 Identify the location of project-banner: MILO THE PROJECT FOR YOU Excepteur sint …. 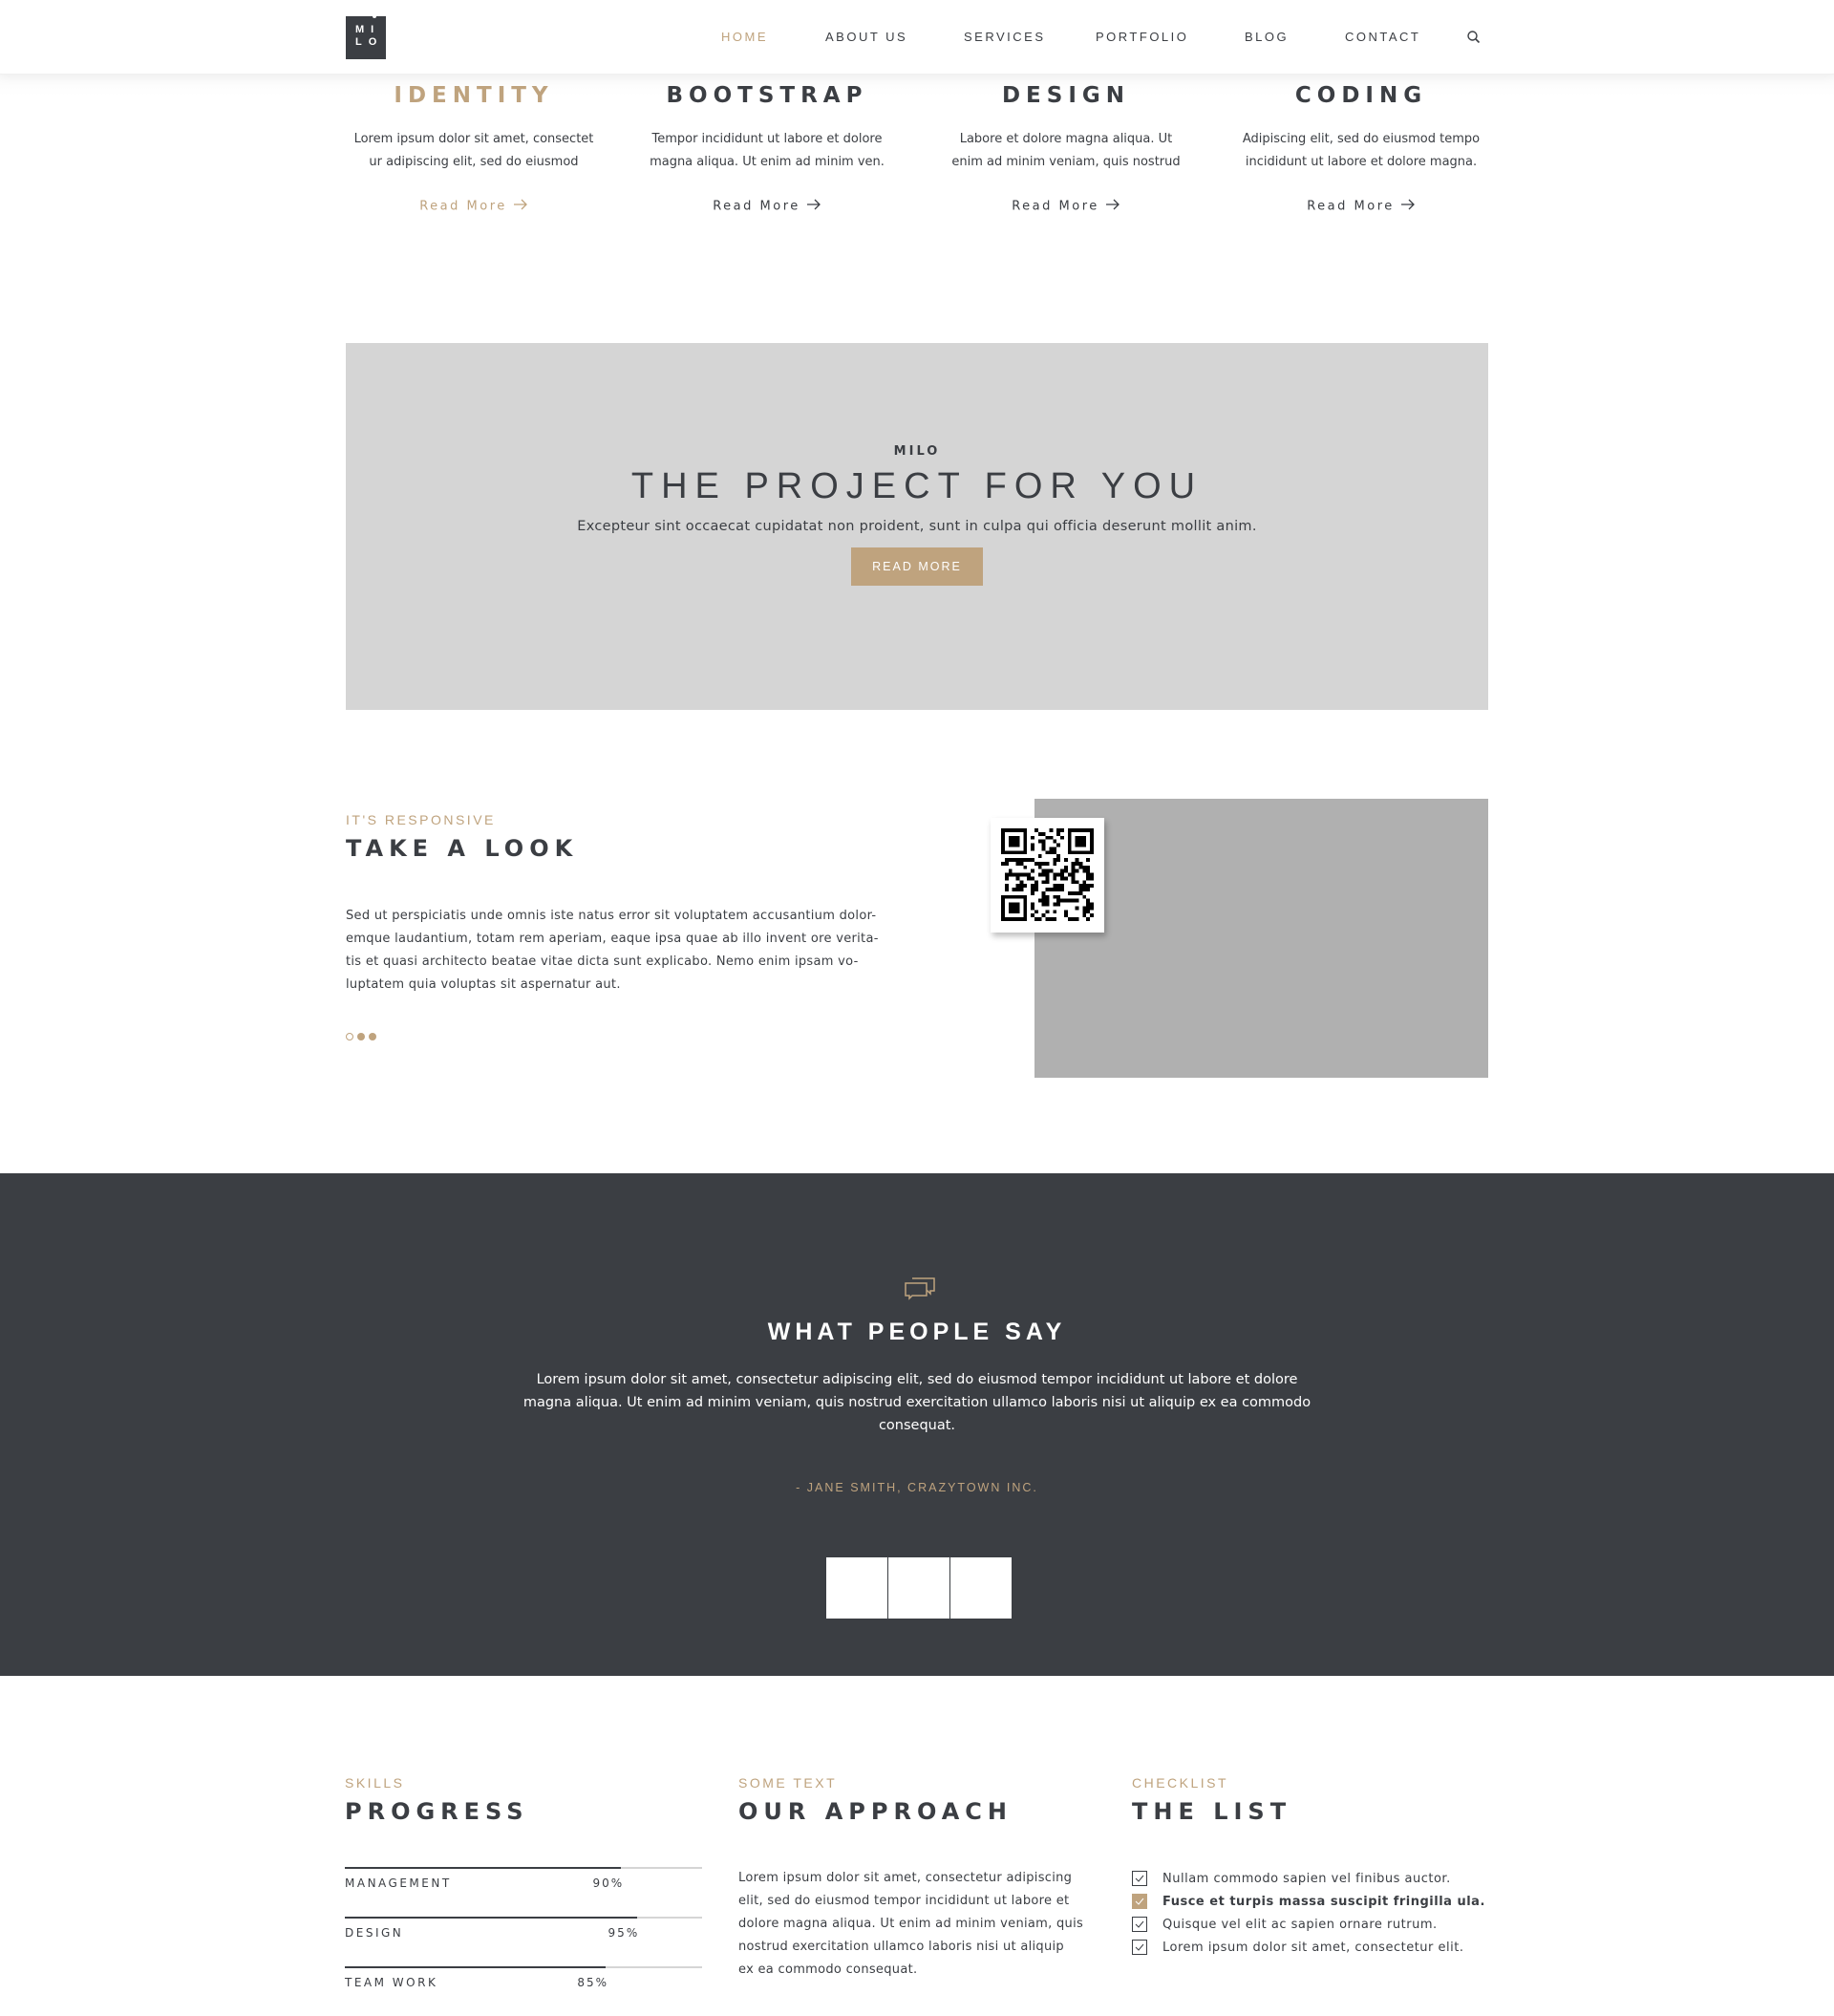
(917, 527).